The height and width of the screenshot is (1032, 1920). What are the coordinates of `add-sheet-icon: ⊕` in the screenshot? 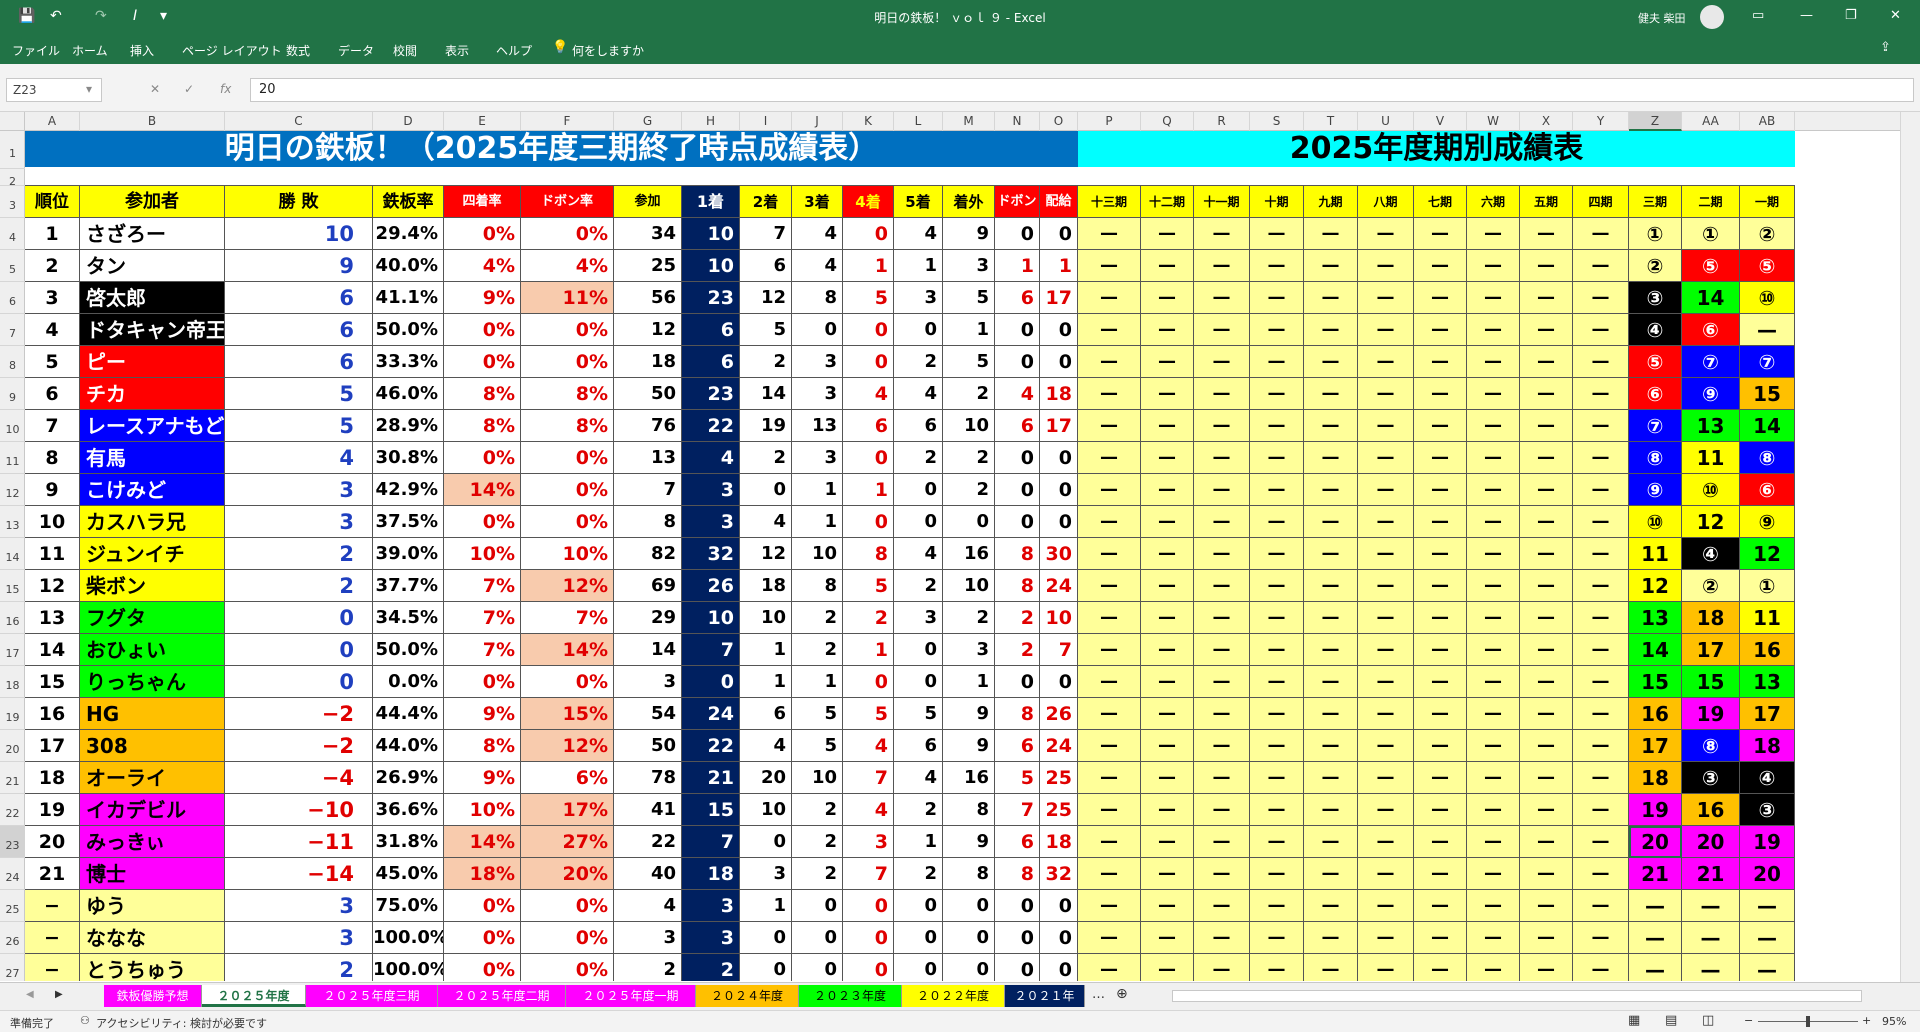 It's located at (1122, 994).